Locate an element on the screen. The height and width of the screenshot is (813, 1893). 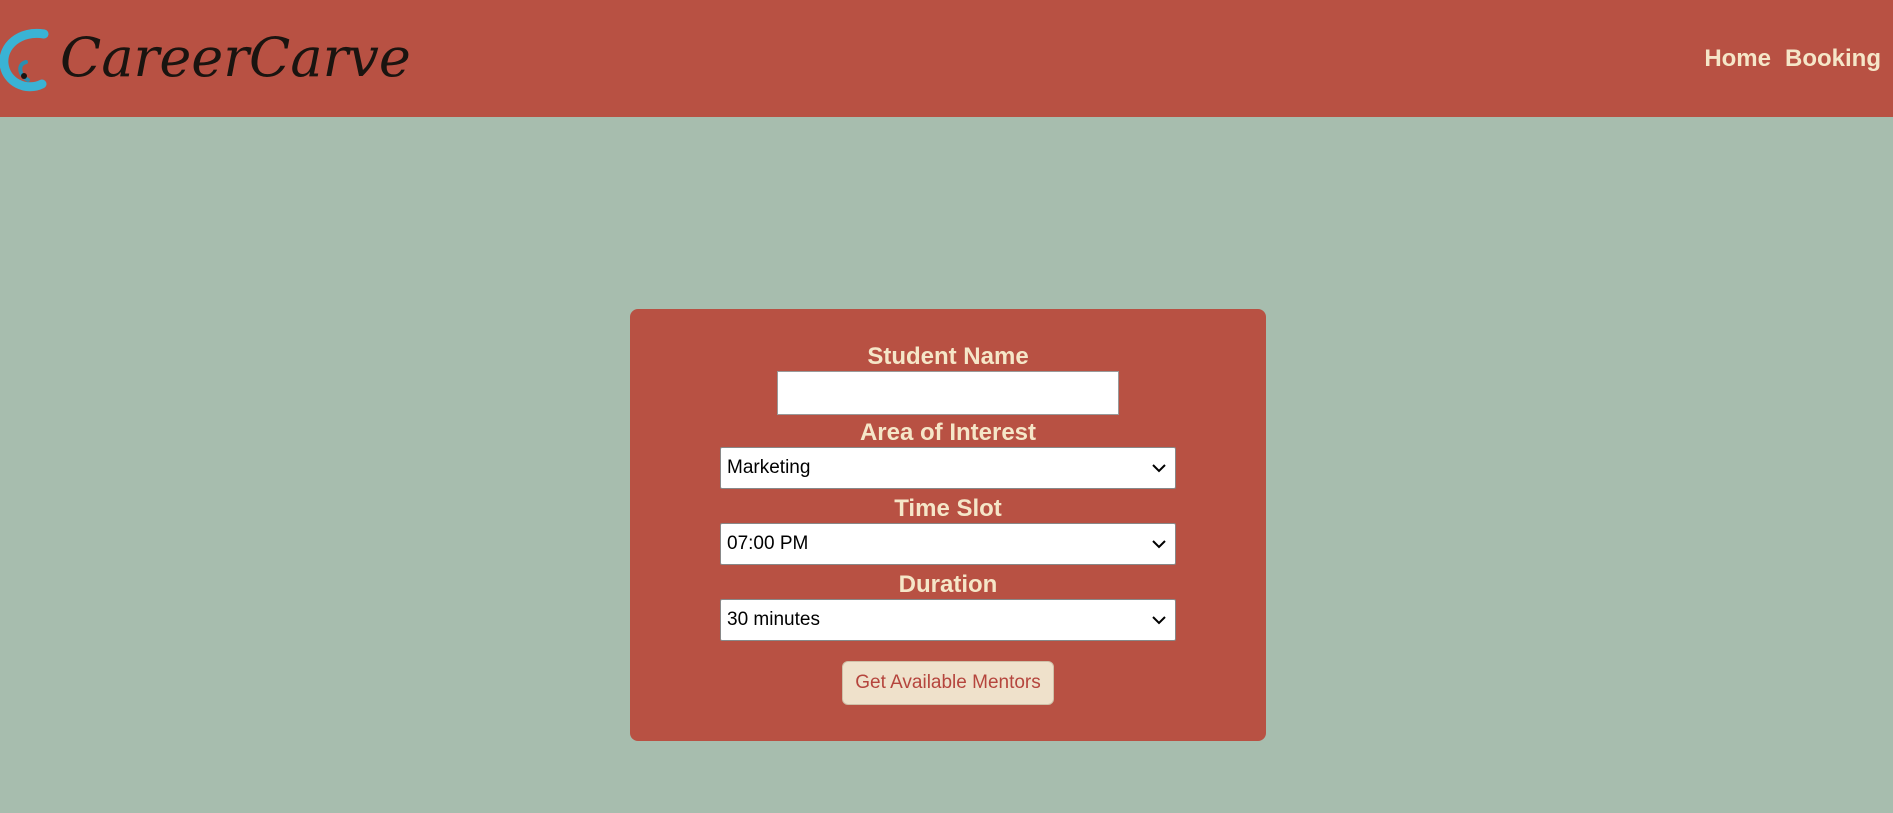
duration-value: 30 minutes is located at coordinates (773, 619).